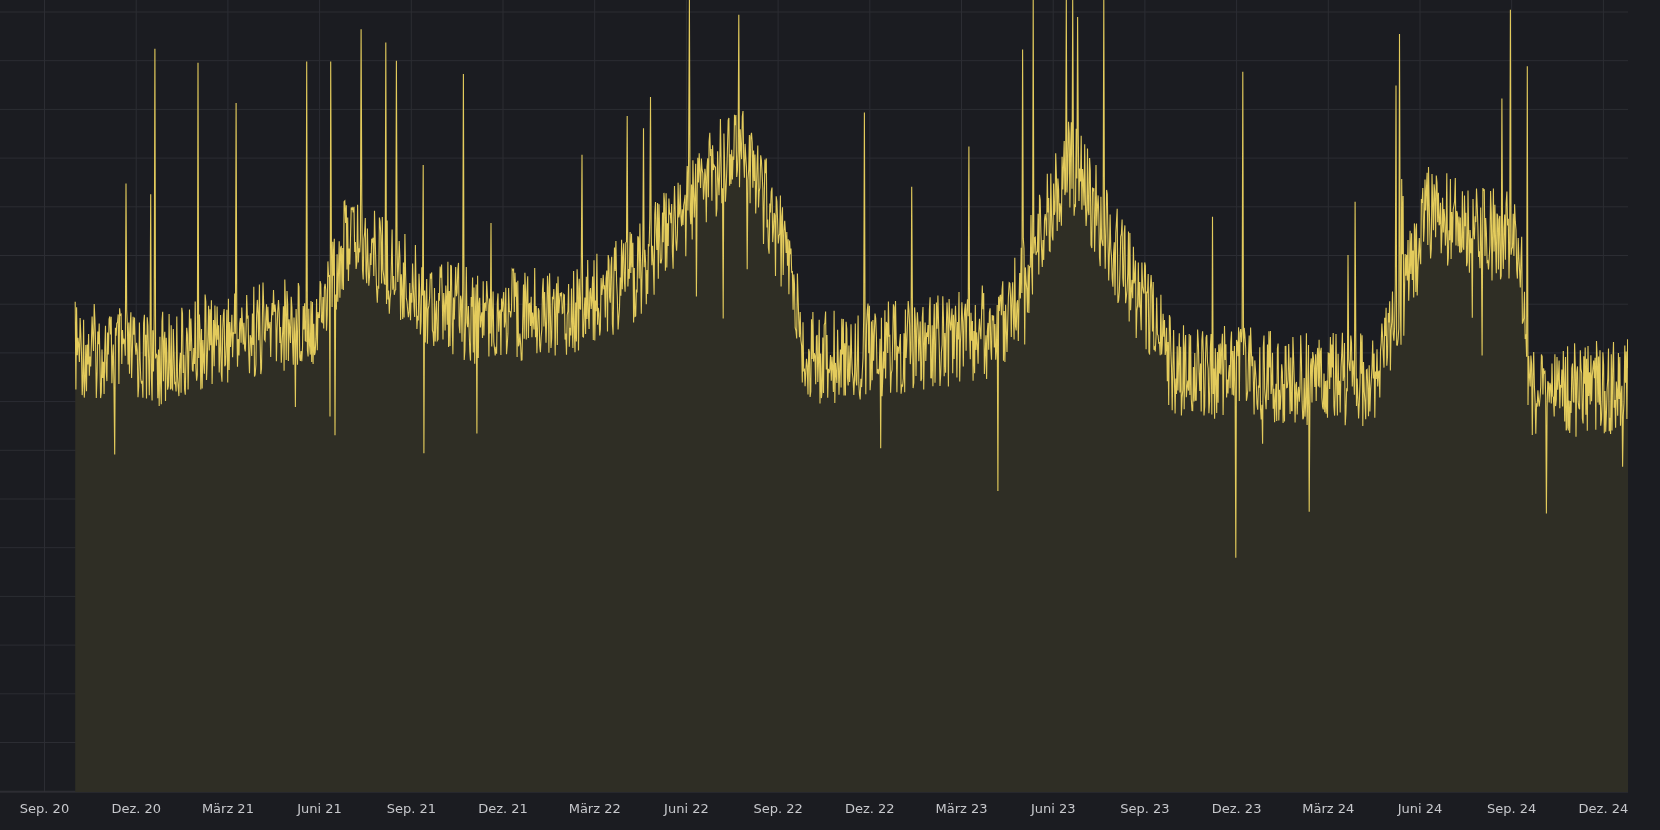 Image resolution: width=1660 pixels, height=830 pixels. Describe the element at coordinates (1145, 808) in the screenshot. I see `axis-tick-label: Sep. 23` at that location.